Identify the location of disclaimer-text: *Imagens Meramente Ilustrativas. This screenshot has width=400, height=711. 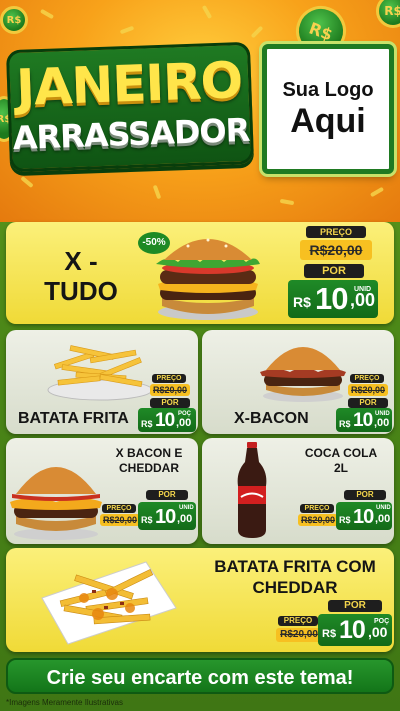
(64, 702).